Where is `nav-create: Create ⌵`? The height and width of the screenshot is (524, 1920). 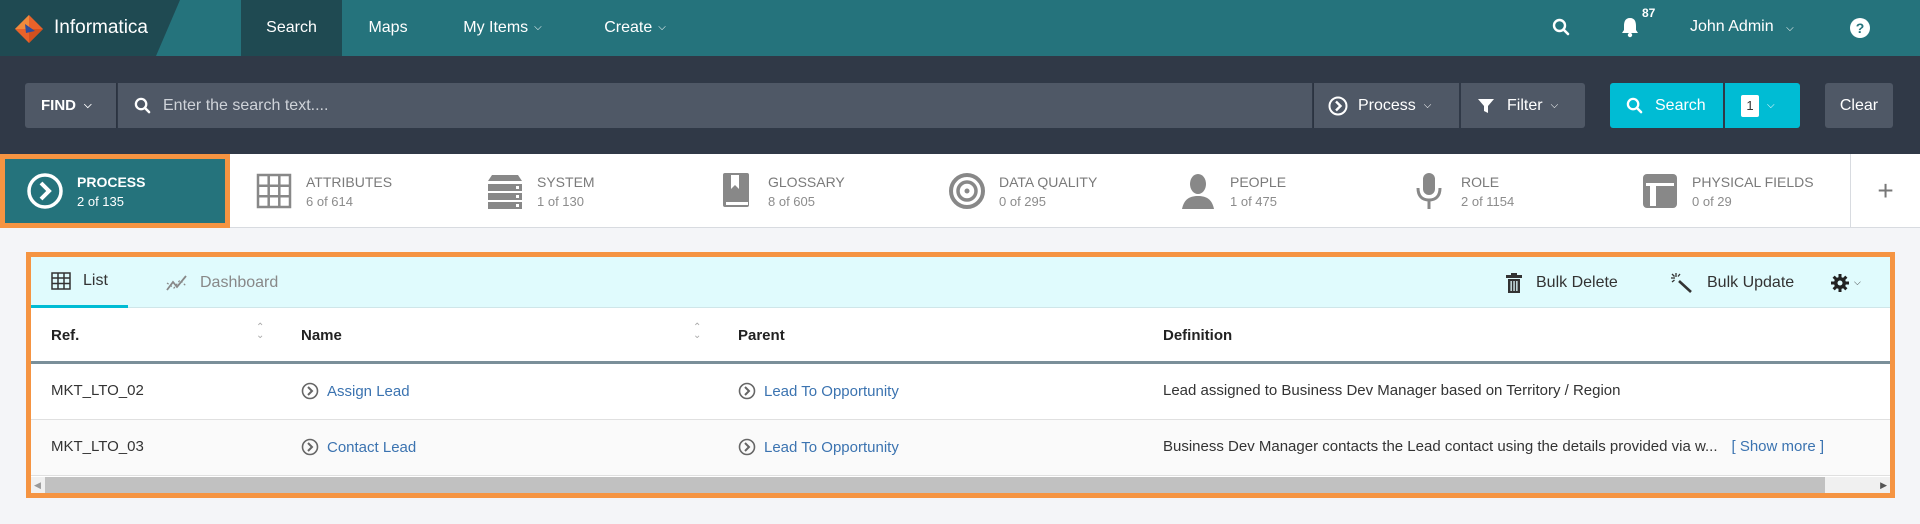 nav-create: Create ⌵ is located at coordinates (635, 28).